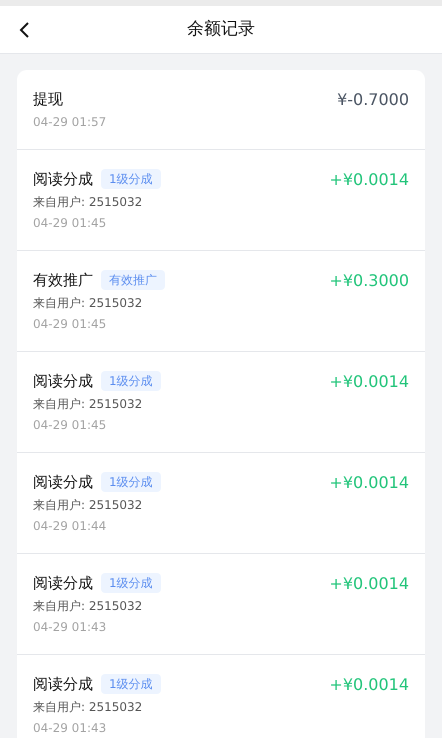  What do you see at coordinates (373, 99) in the screenshot?
I see `record-amount: ¥-0.7000` at bounding box center [373, 99].